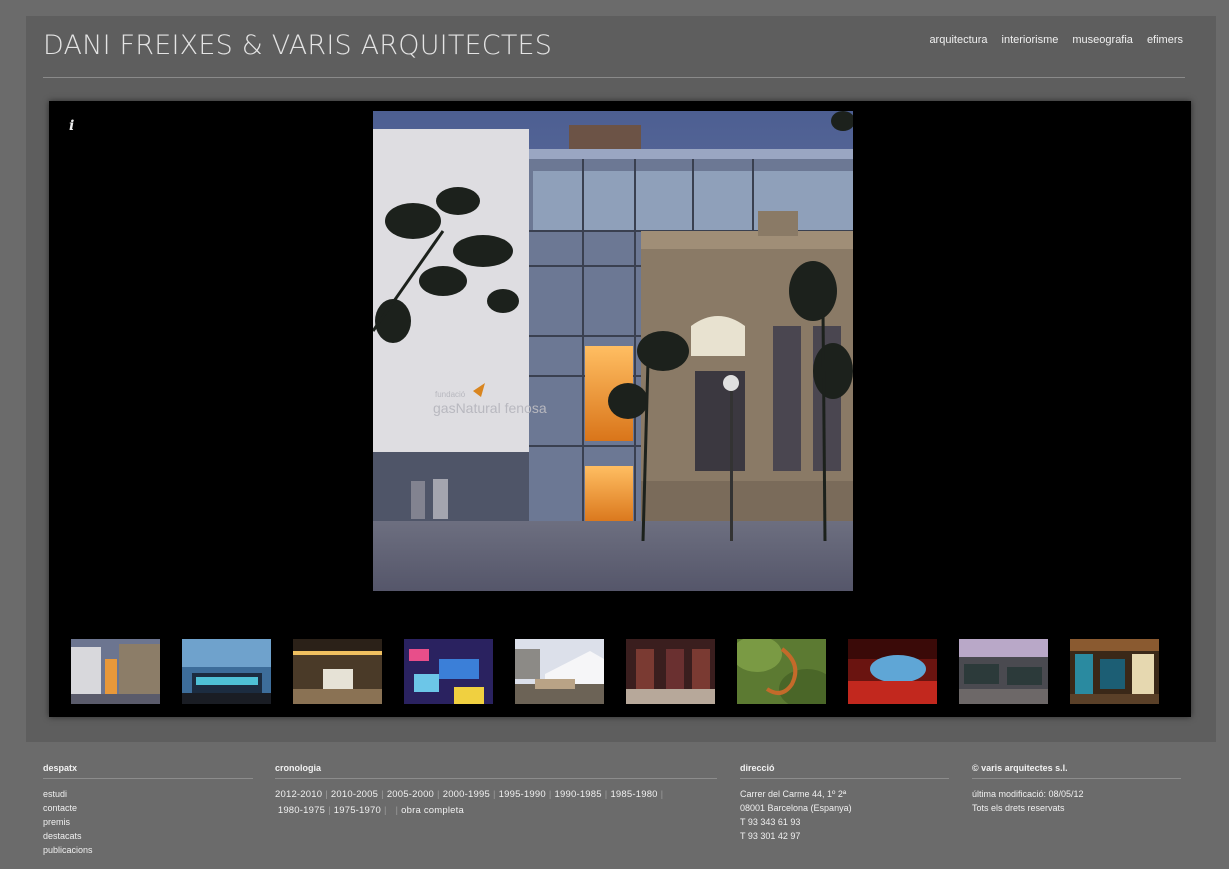 This screenshot has width=1229, height=869. Describe the element at coordinates (1028, 794) in the screenshot. I see `last-modified: última modificació: 08/05/12` at that location.